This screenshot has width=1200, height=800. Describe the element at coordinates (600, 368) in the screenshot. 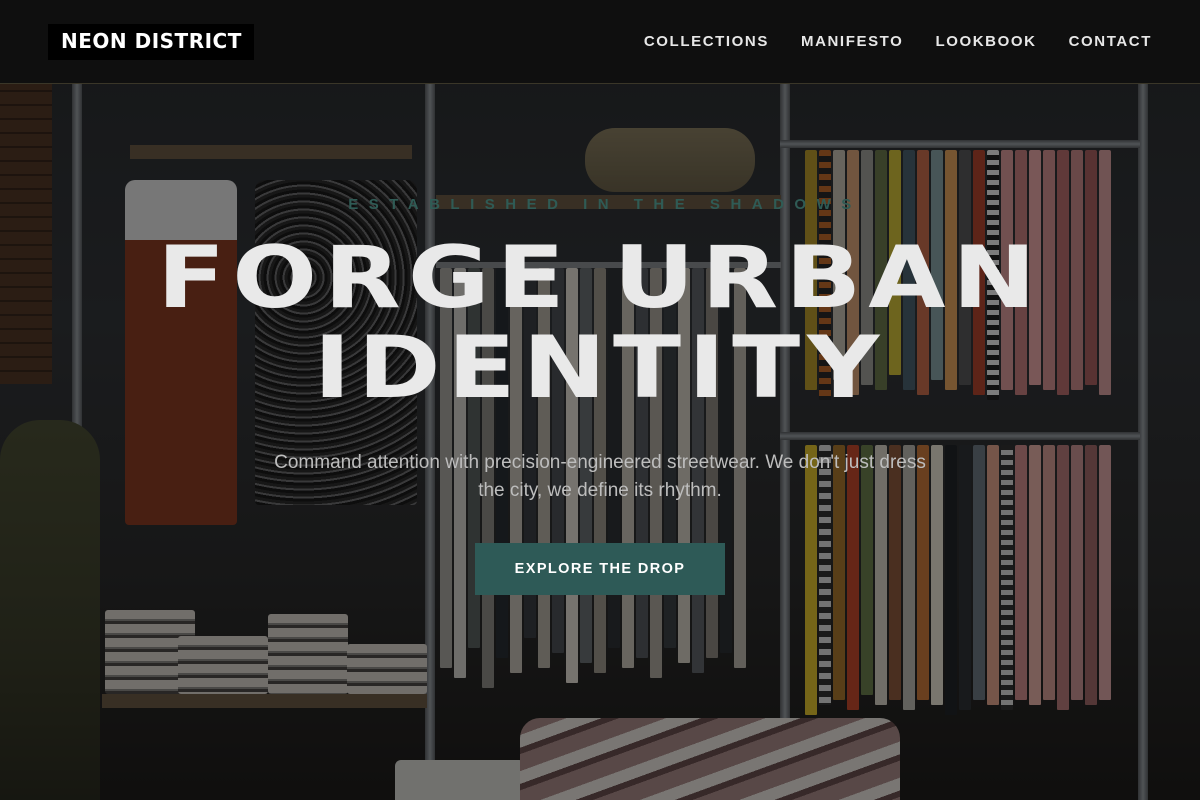

I see `hero-headline-line-2: IDENTITY` at that location.